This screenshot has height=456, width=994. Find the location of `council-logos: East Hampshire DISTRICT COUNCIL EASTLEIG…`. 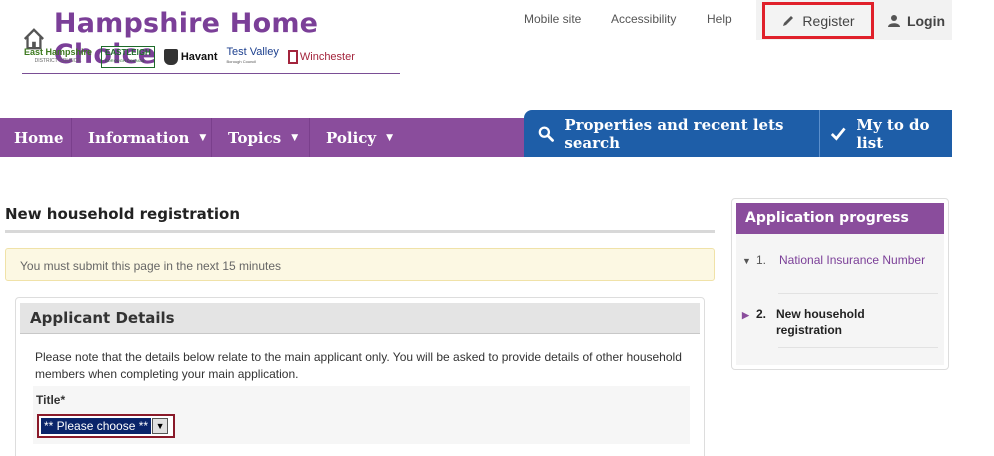

council-logos: East Hampshire DISTRICT COUNCIL EASTLEIG… is located at coordinates (189, 57).